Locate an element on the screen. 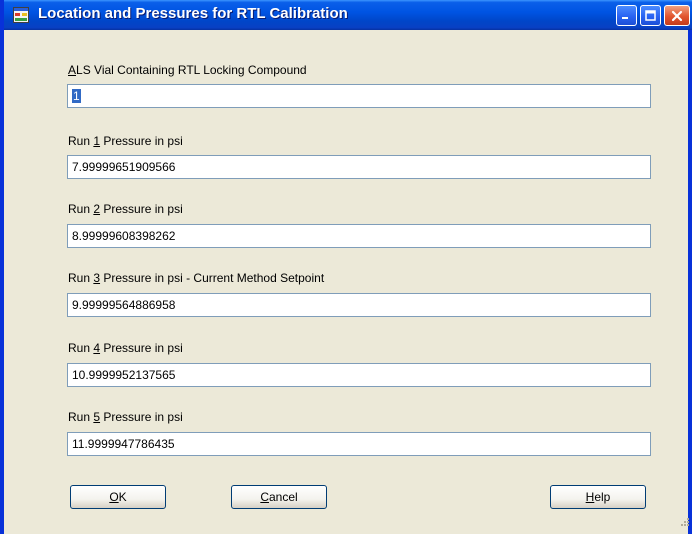 The width and height of the screenshot is (692, 534). minimize-icon is located at coordinates (626, 15).